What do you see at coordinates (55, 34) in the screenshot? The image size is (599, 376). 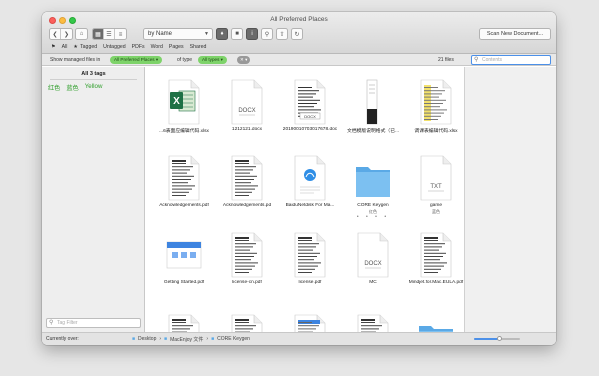 I see `back-icon: ❮` at bounding box center [55, 34].